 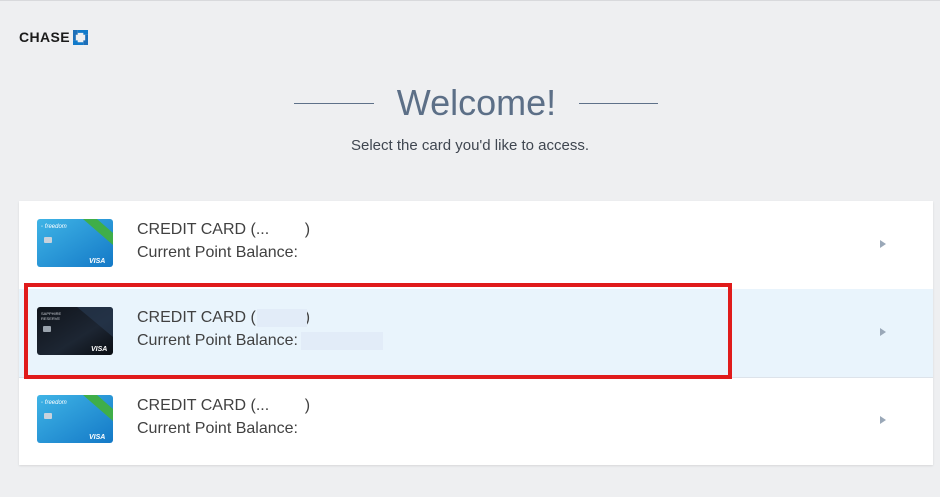 I want to click on chase-logo: CHASE, so click(x=54, y=37).